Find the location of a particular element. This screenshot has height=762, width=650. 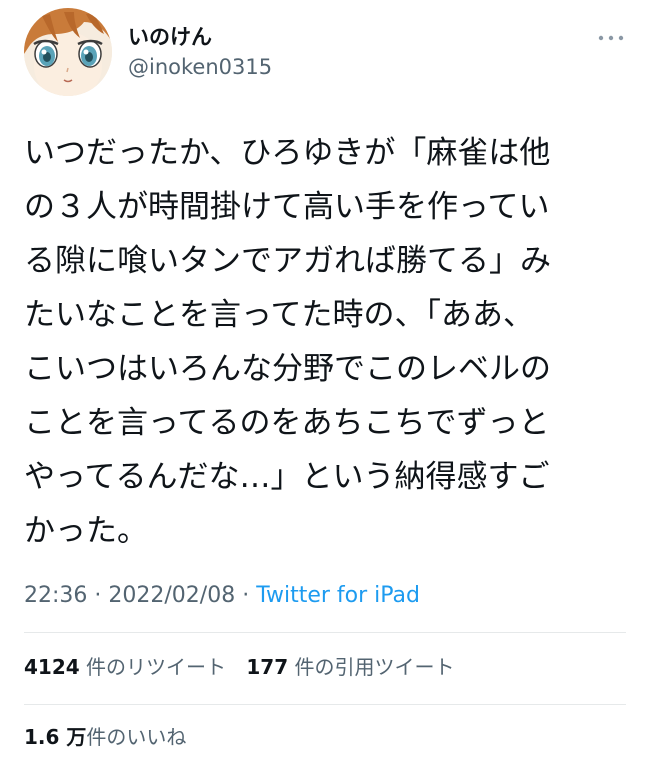

more-horizontal-icon is located at coordinates (611, 38).